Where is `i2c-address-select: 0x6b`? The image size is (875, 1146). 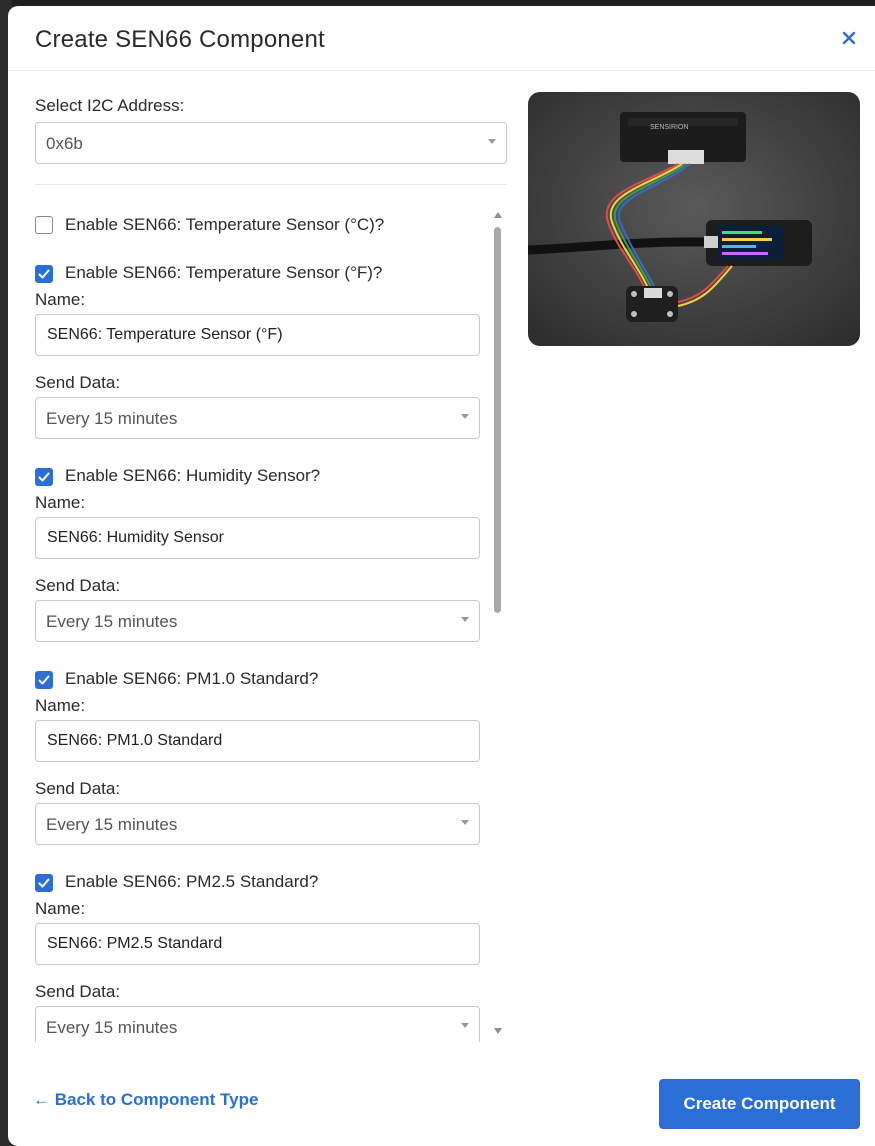 i2c-address-select: 0x6b is located at coordinates (271, 143).